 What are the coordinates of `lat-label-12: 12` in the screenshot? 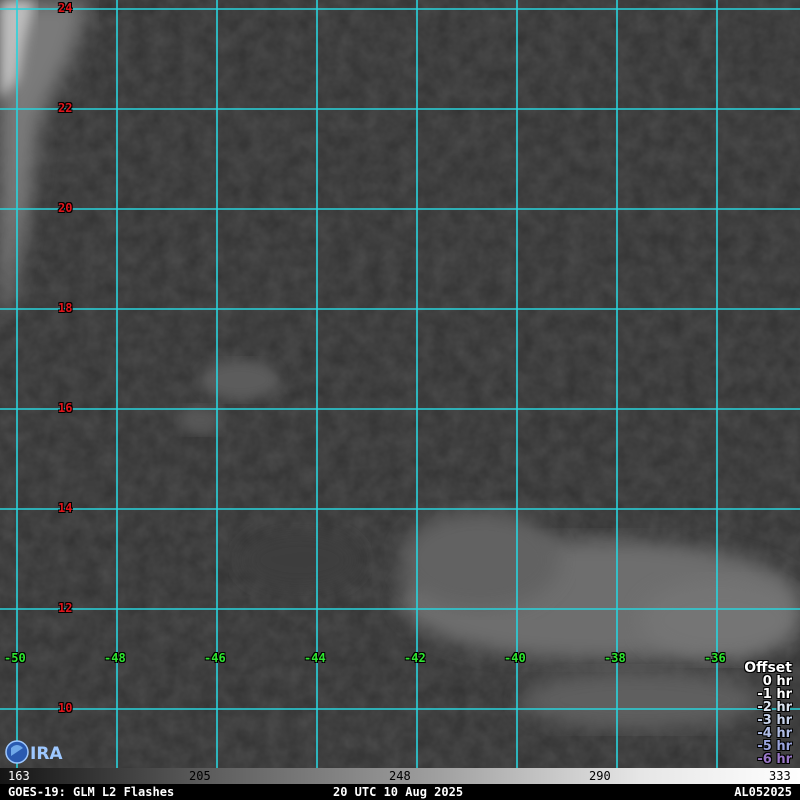 It's located at (65, 608).